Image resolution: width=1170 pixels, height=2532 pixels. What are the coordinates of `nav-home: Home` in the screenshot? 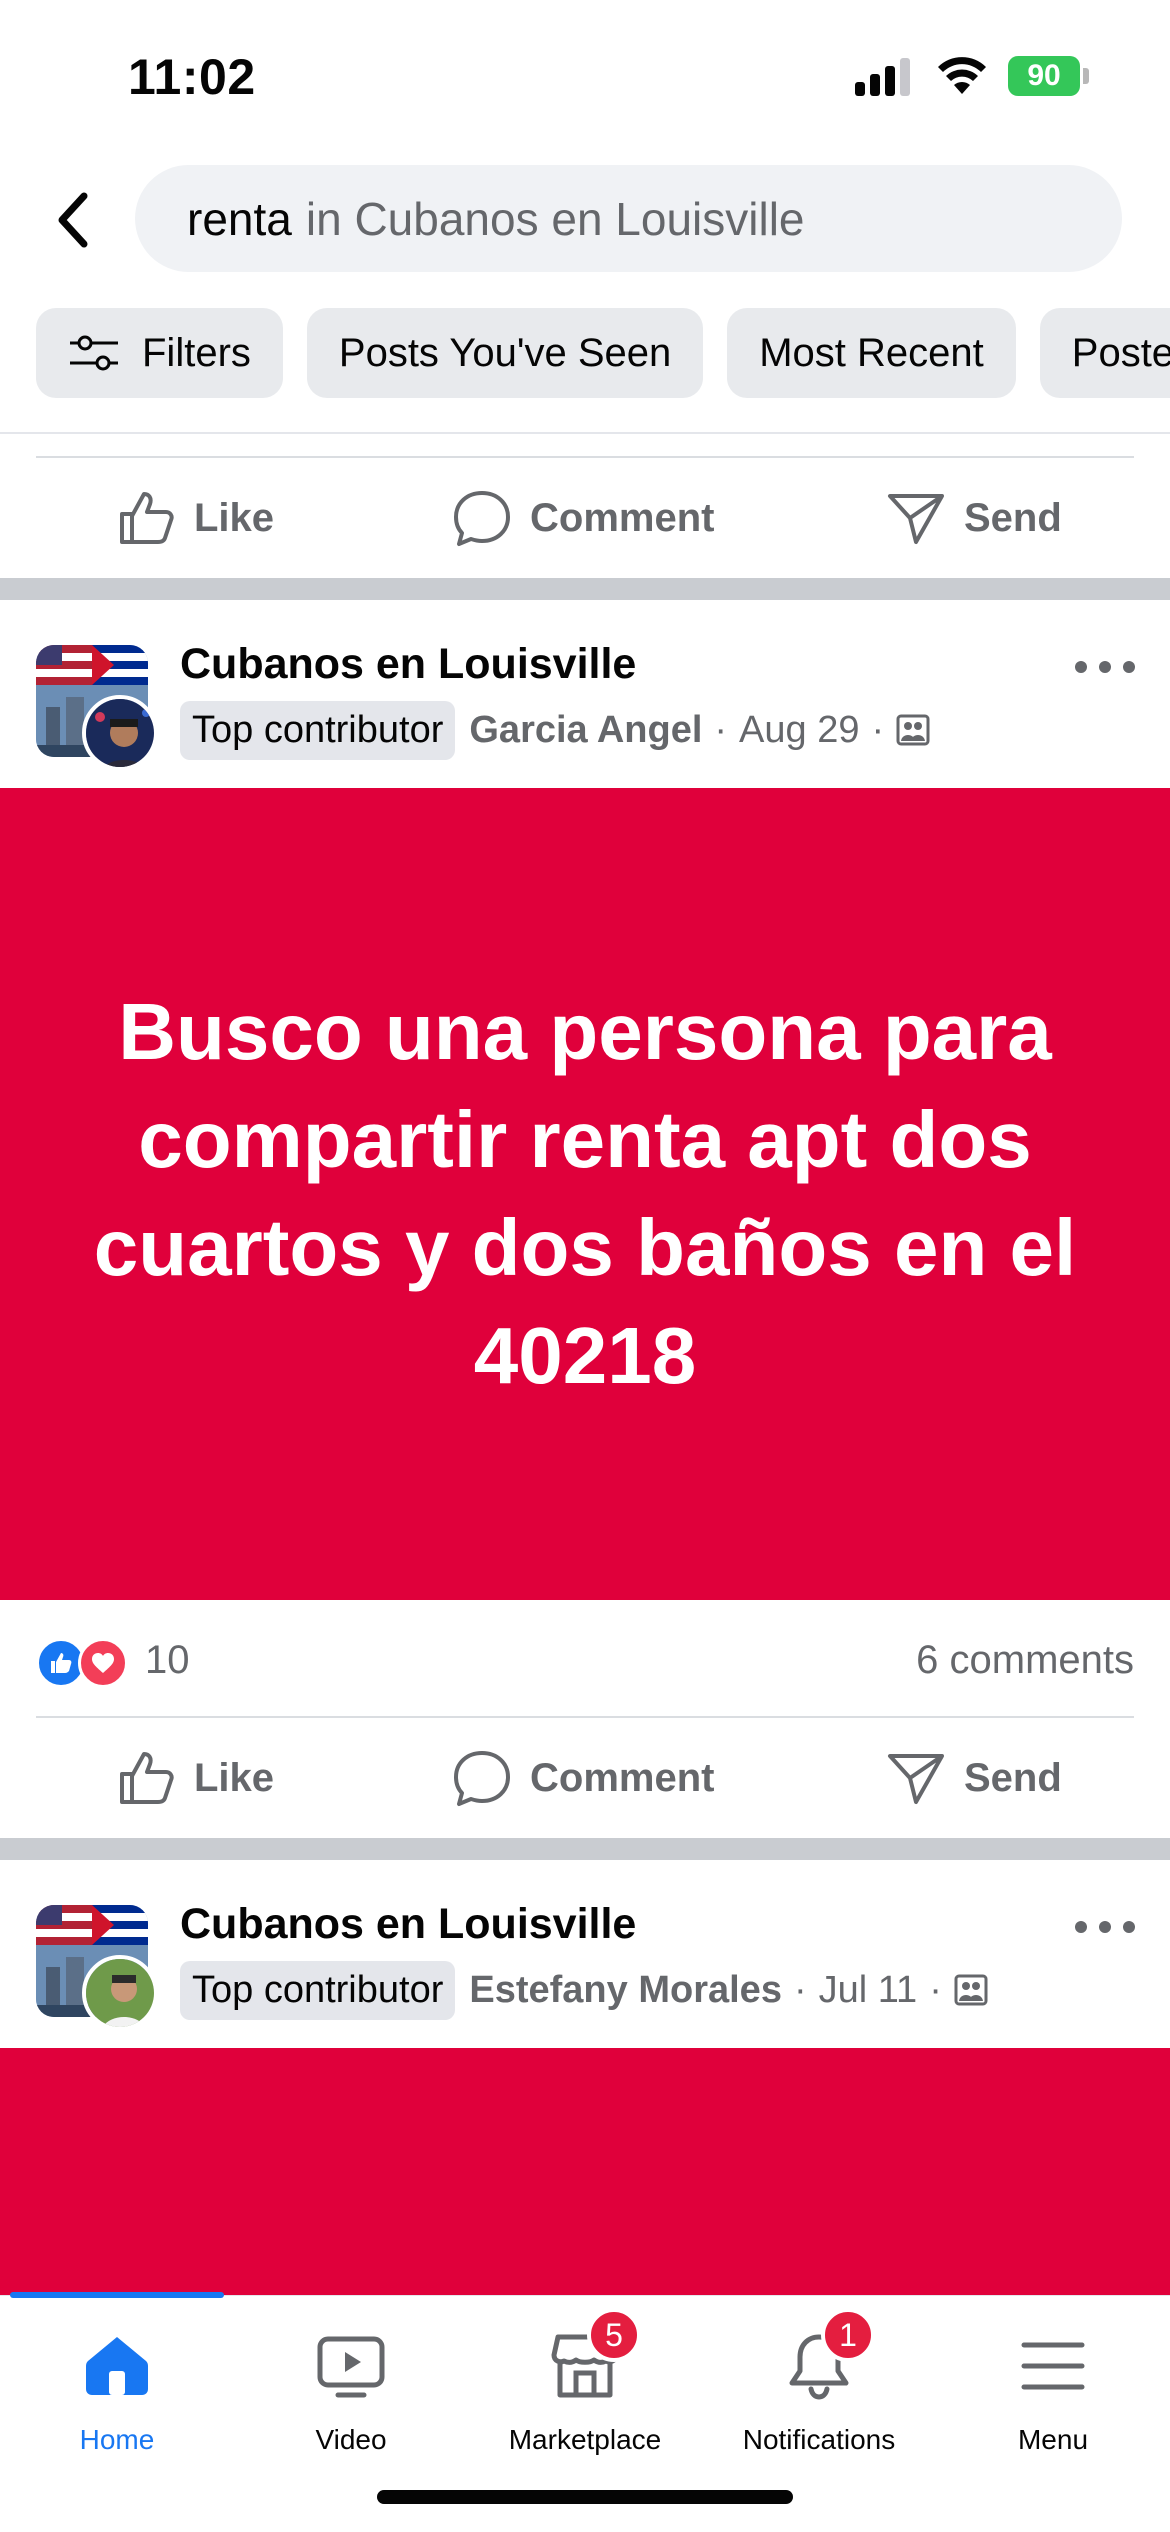 It's located at (117, 2401).